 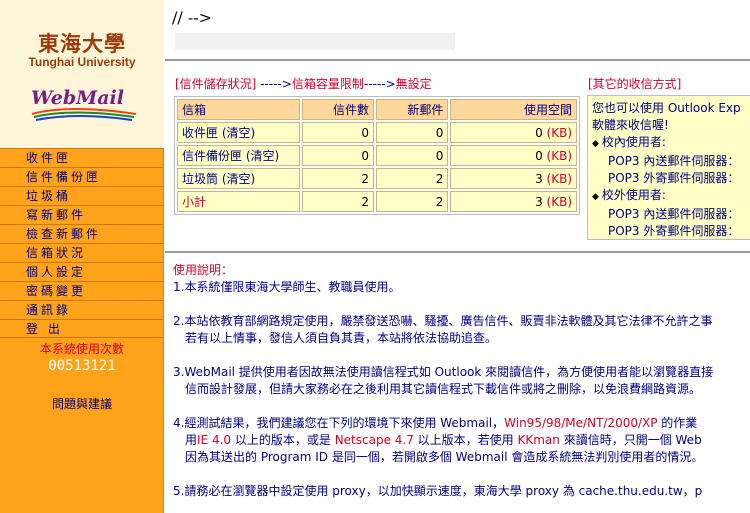 I want to click on logo-name-en: Tunghai University, so click(x=82, y=62).